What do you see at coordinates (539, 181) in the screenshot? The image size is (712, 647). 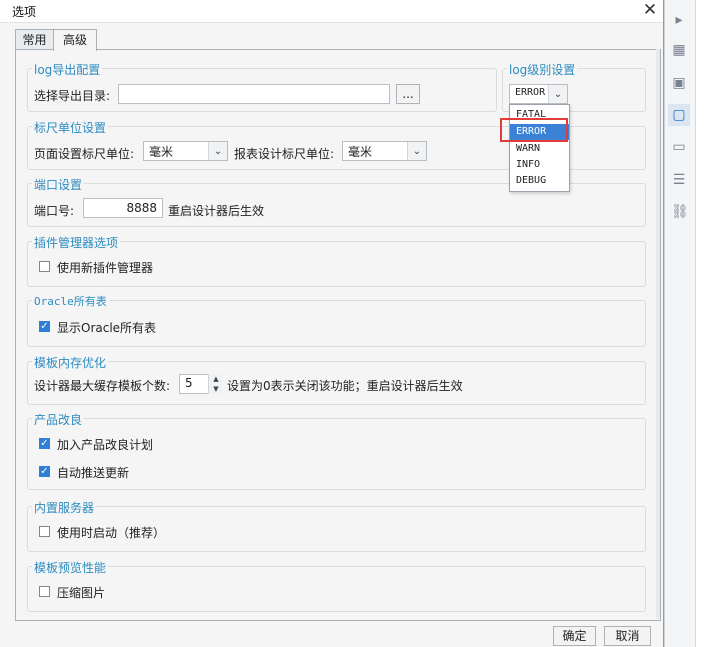 I see `log-level-option-debug: DEBUG` at bounding box center [539, 181].